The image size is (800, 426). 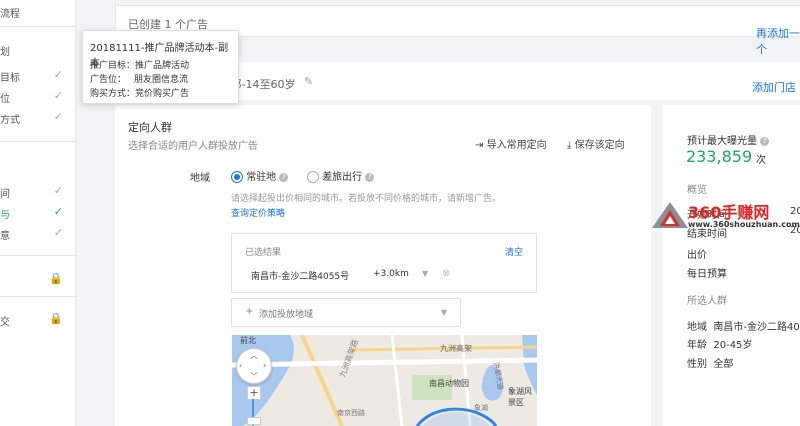 I want to click on overview-title: 概览, so click(x=697, y=190).